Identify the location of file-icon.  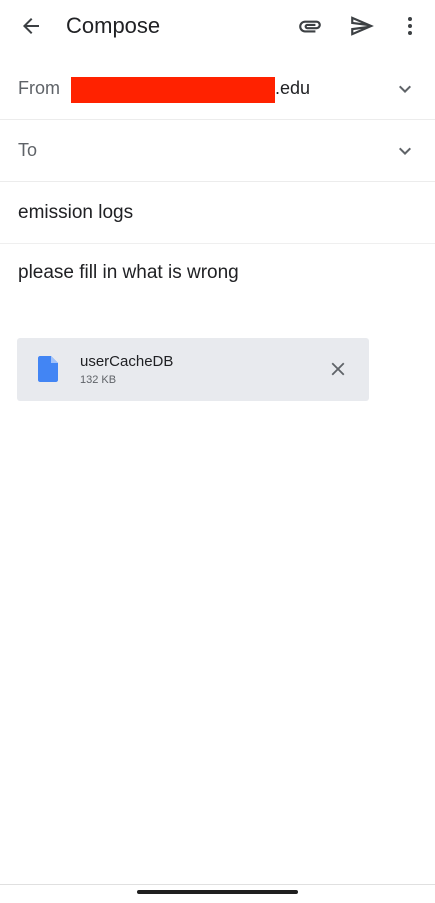
(48, 369).